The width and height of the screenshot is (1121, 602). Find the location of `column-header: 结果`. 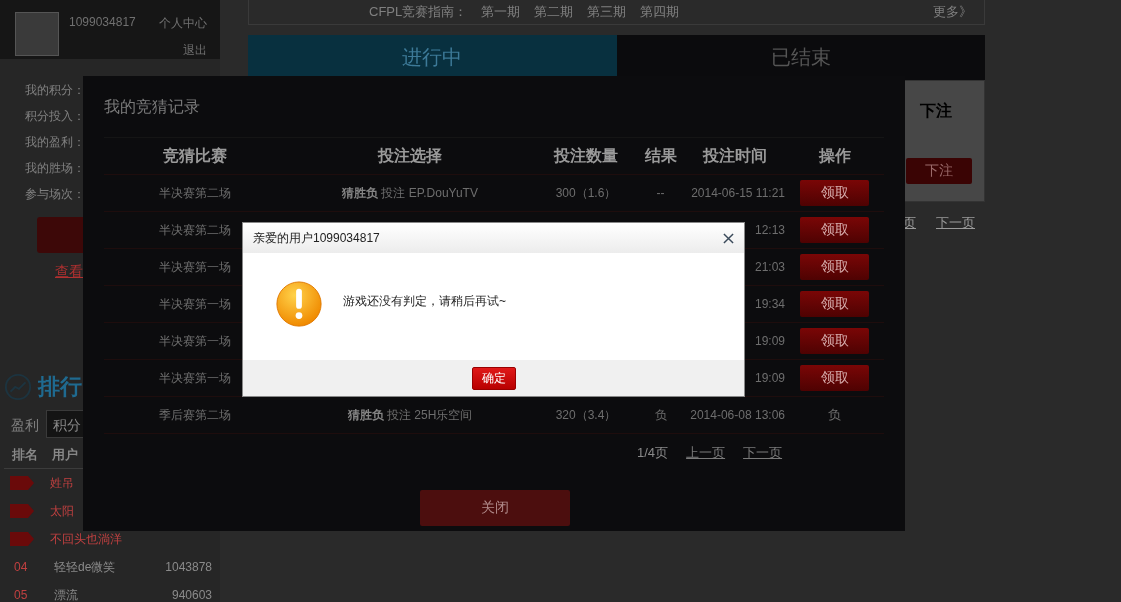

column-header: 结果 is located at coordinates (660, 155).